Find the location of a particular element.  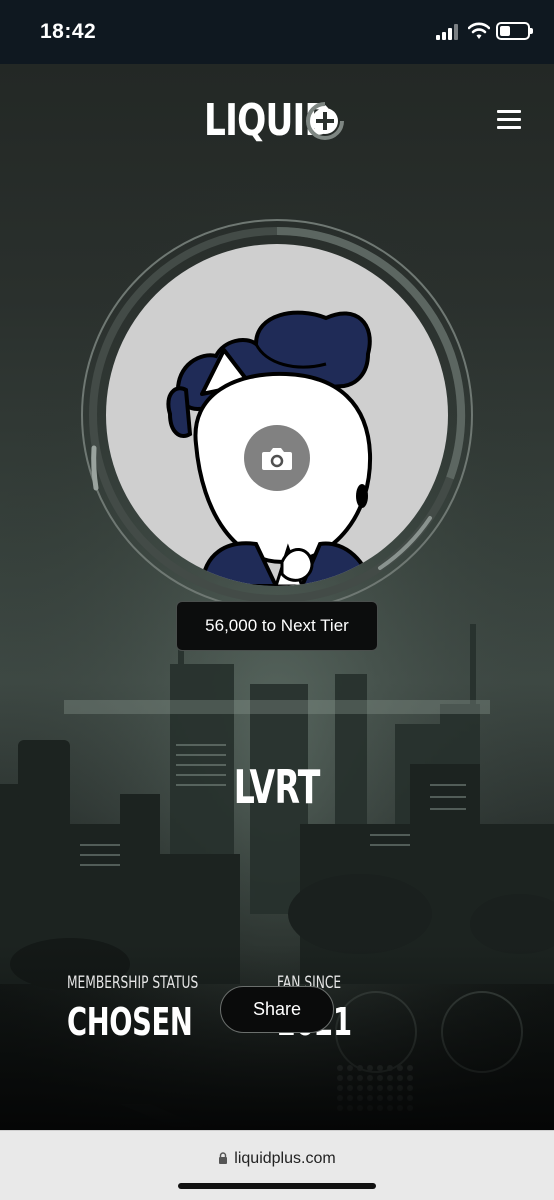

url-display: liquidplus.com is located at coordinates (277, 1159).